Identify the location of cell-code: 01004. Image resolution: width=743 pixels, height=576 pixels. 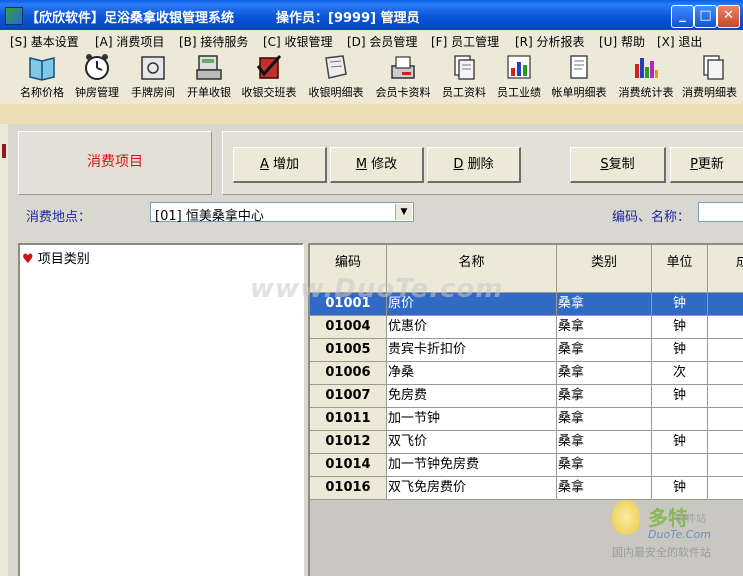
(348, 327).